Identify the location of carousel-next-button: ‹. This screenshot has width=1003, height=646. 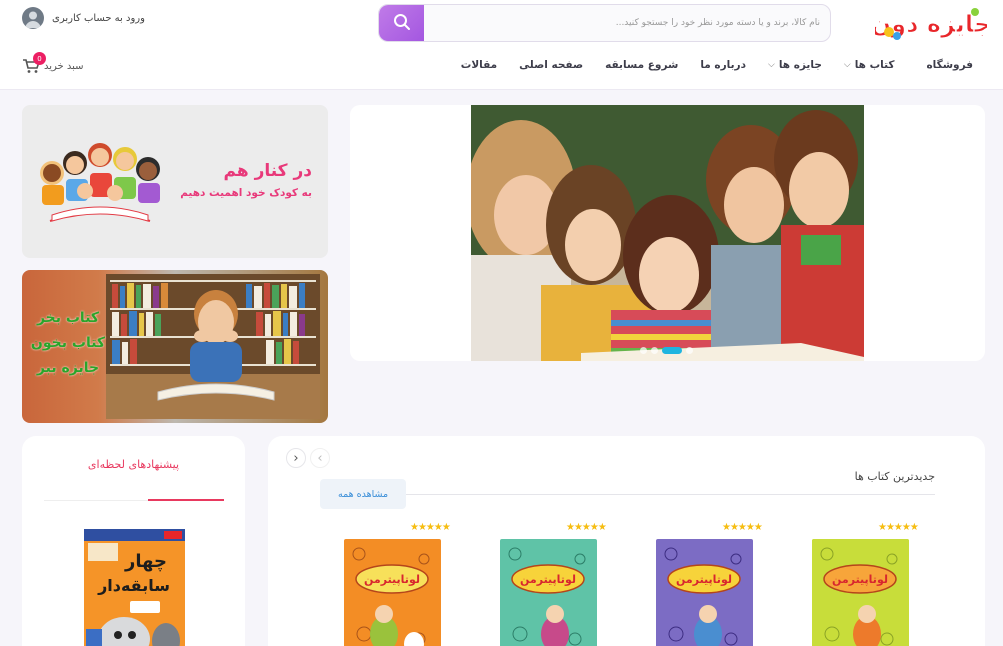
(296, 458).